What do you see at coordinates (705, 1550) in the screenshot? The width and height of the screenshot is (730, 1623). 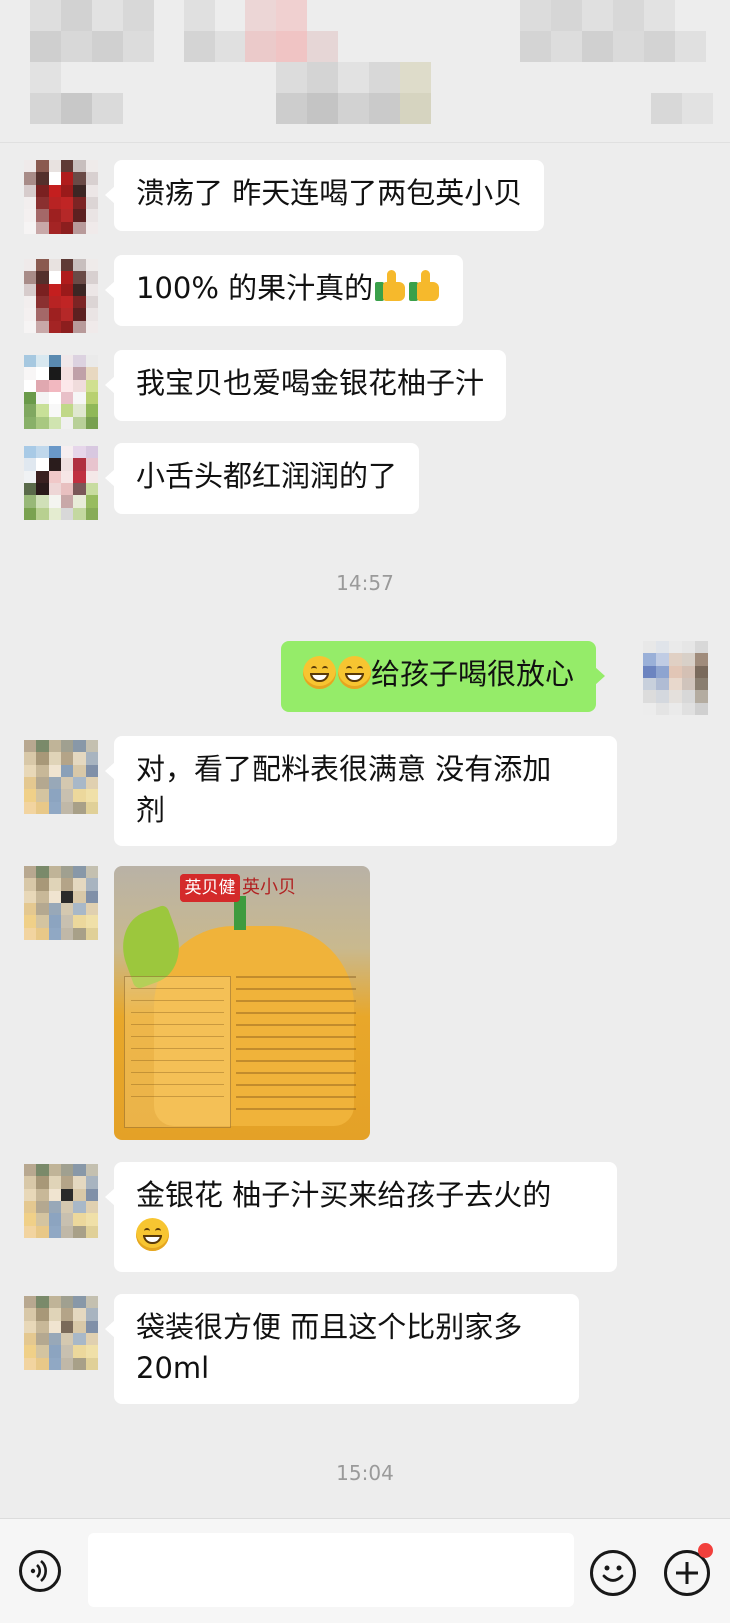 I see `notification-dot-icon` at bounding box center [705, 1550].